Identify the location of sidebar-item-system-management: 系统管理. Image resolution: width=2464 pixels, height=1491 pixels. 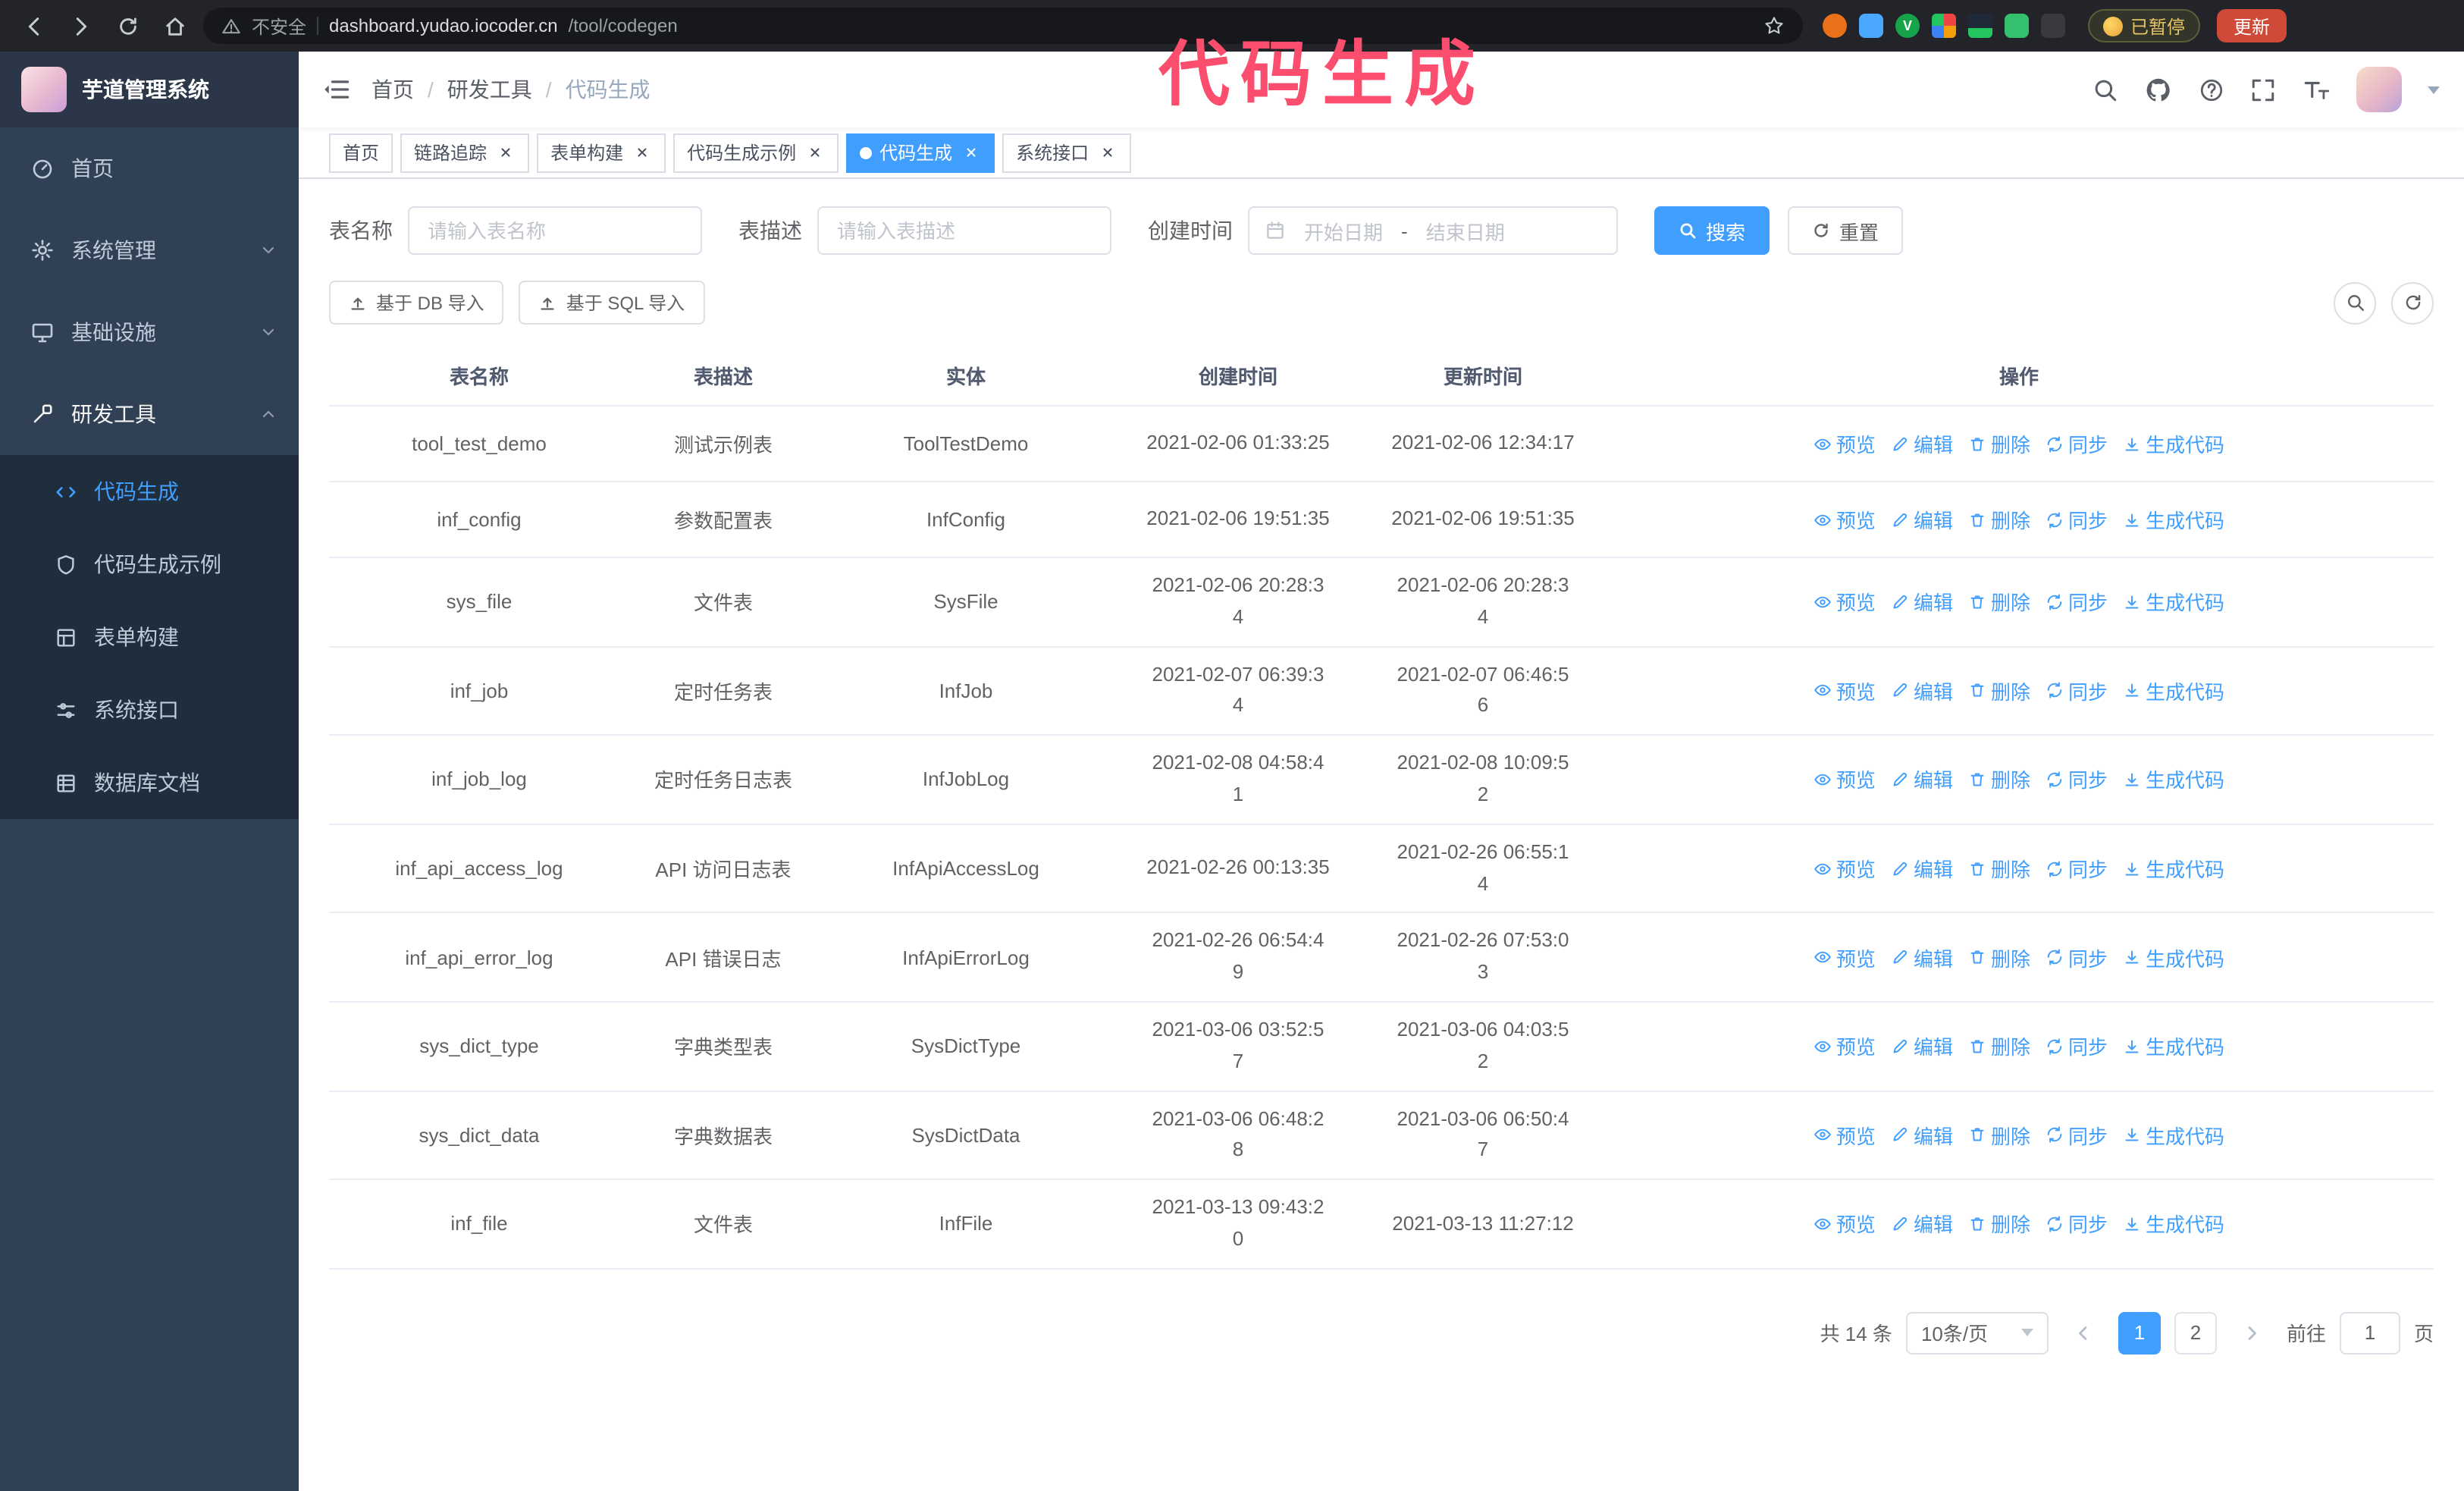
(150, 250).